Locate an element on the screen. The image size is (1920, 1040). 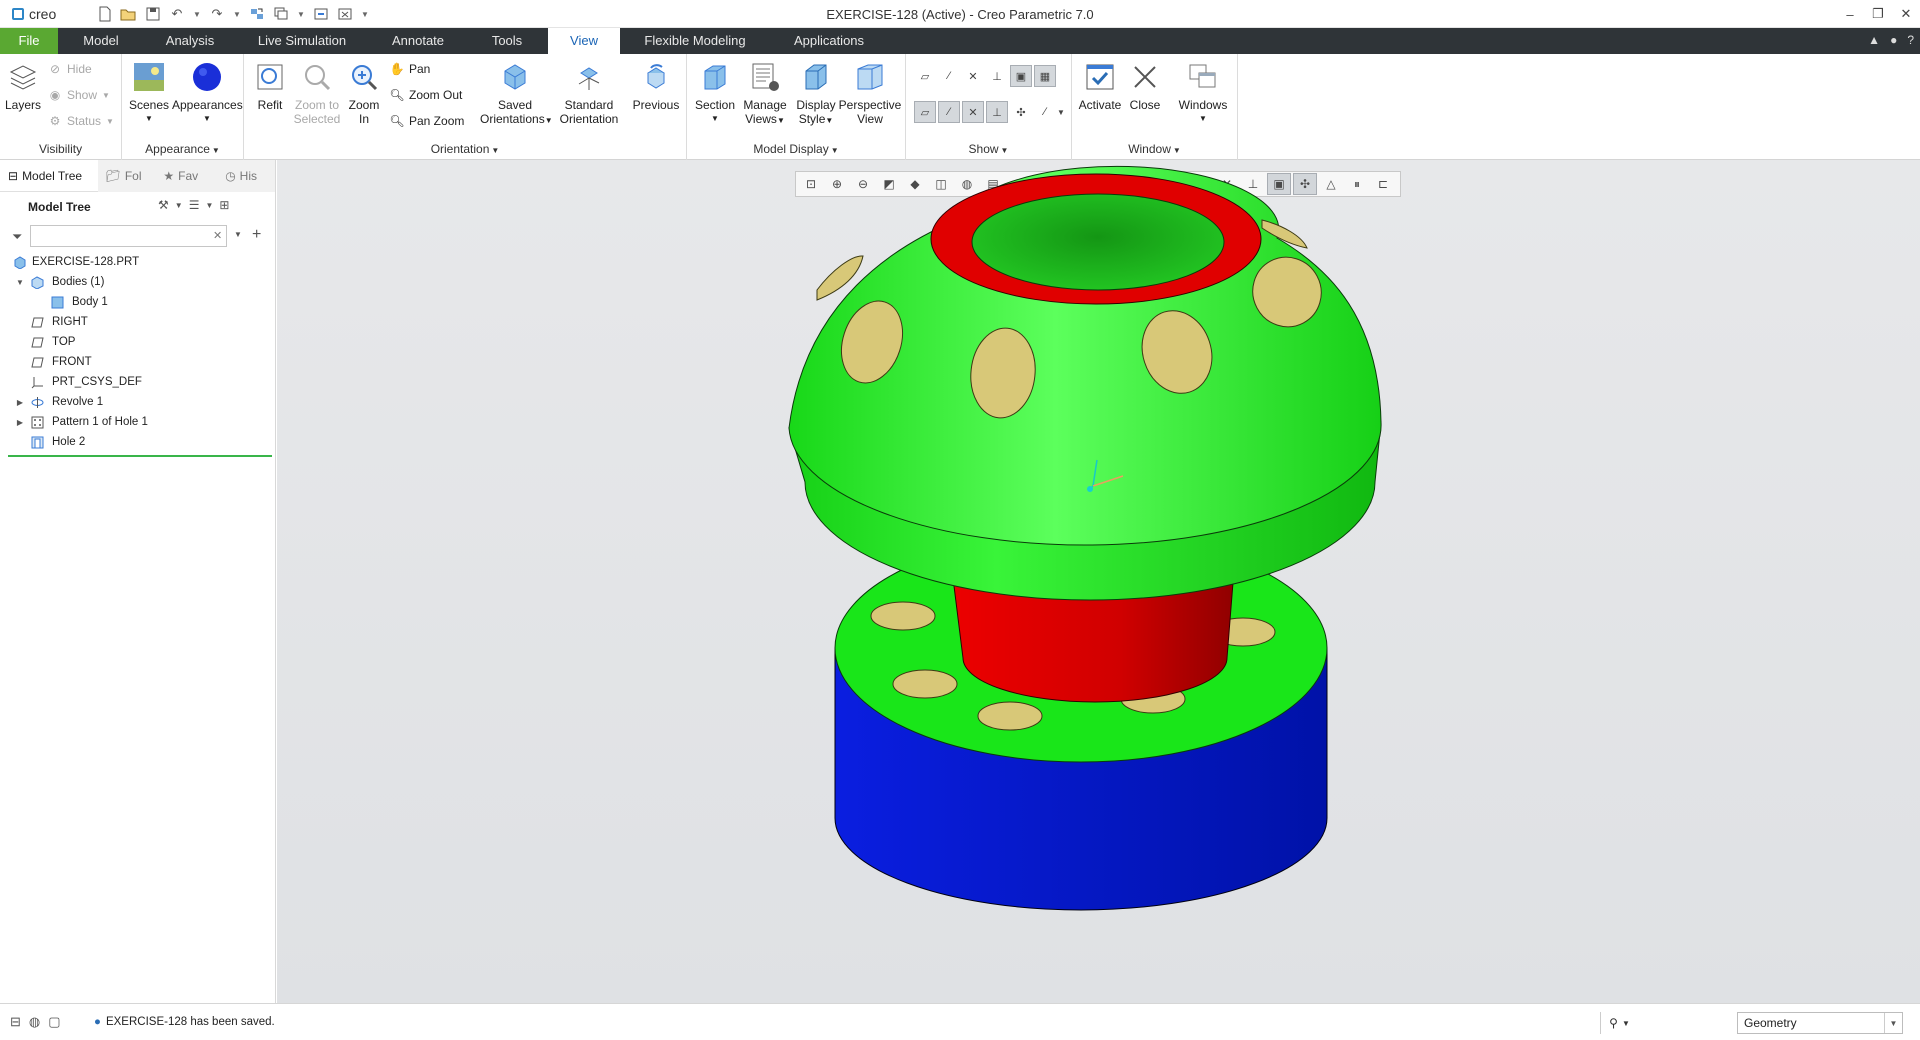
tab-file: File is located at coordinates (29, 41).